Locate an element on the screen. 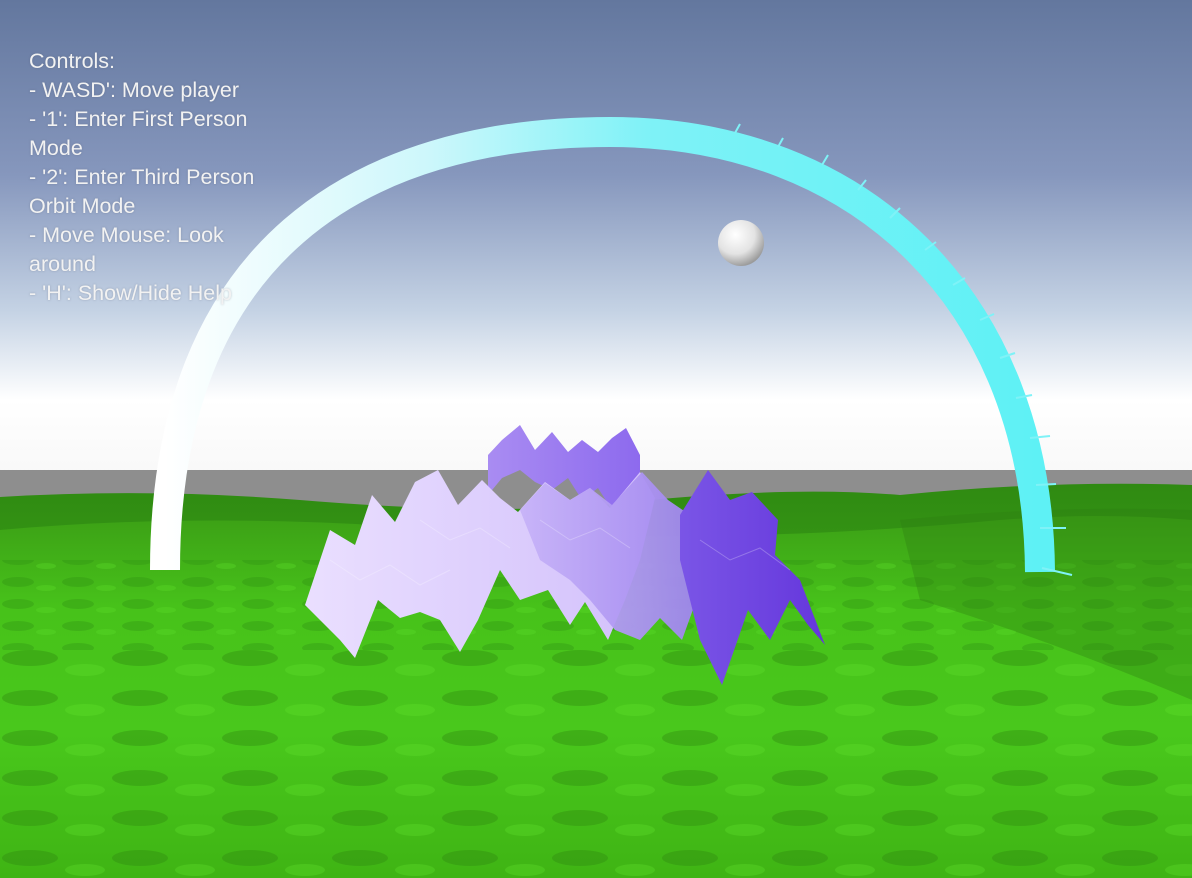 Image resolution: width=1192 pixels, height=878 pixels. sphere-ball is located at coordinates (741, 243).